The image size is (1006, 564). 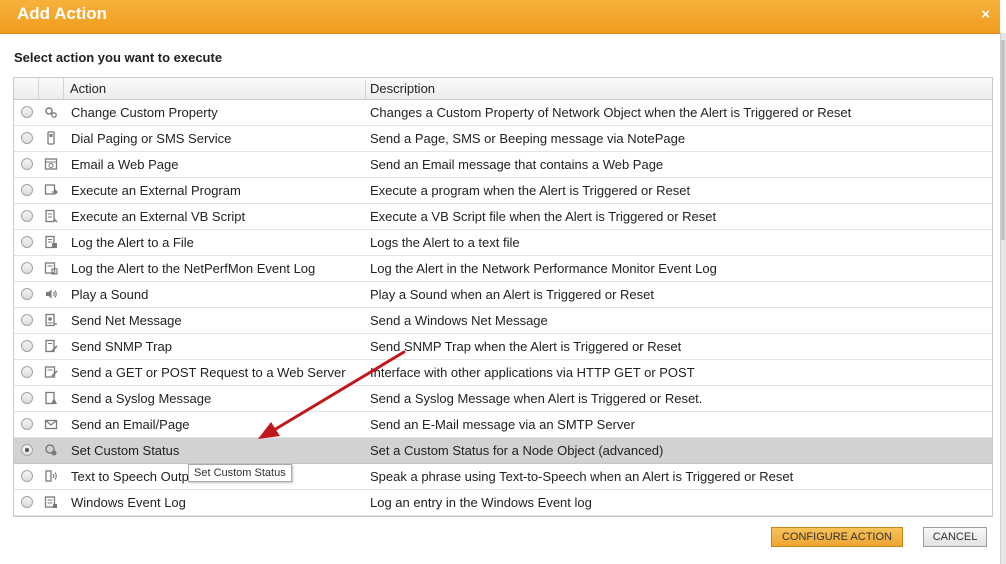 What do you see at coordinates (151, 138) in the screenshot?
I see `row-action-label: Dial Paging or SMS Service` at bounding box center [151, 138].